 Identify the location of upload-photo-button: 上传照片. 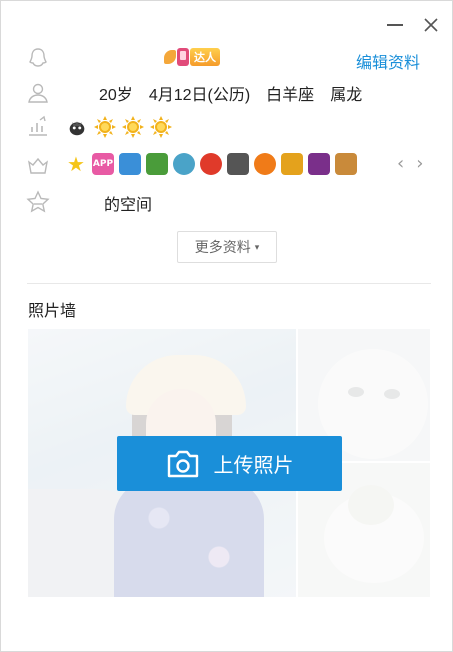
(229, 463).